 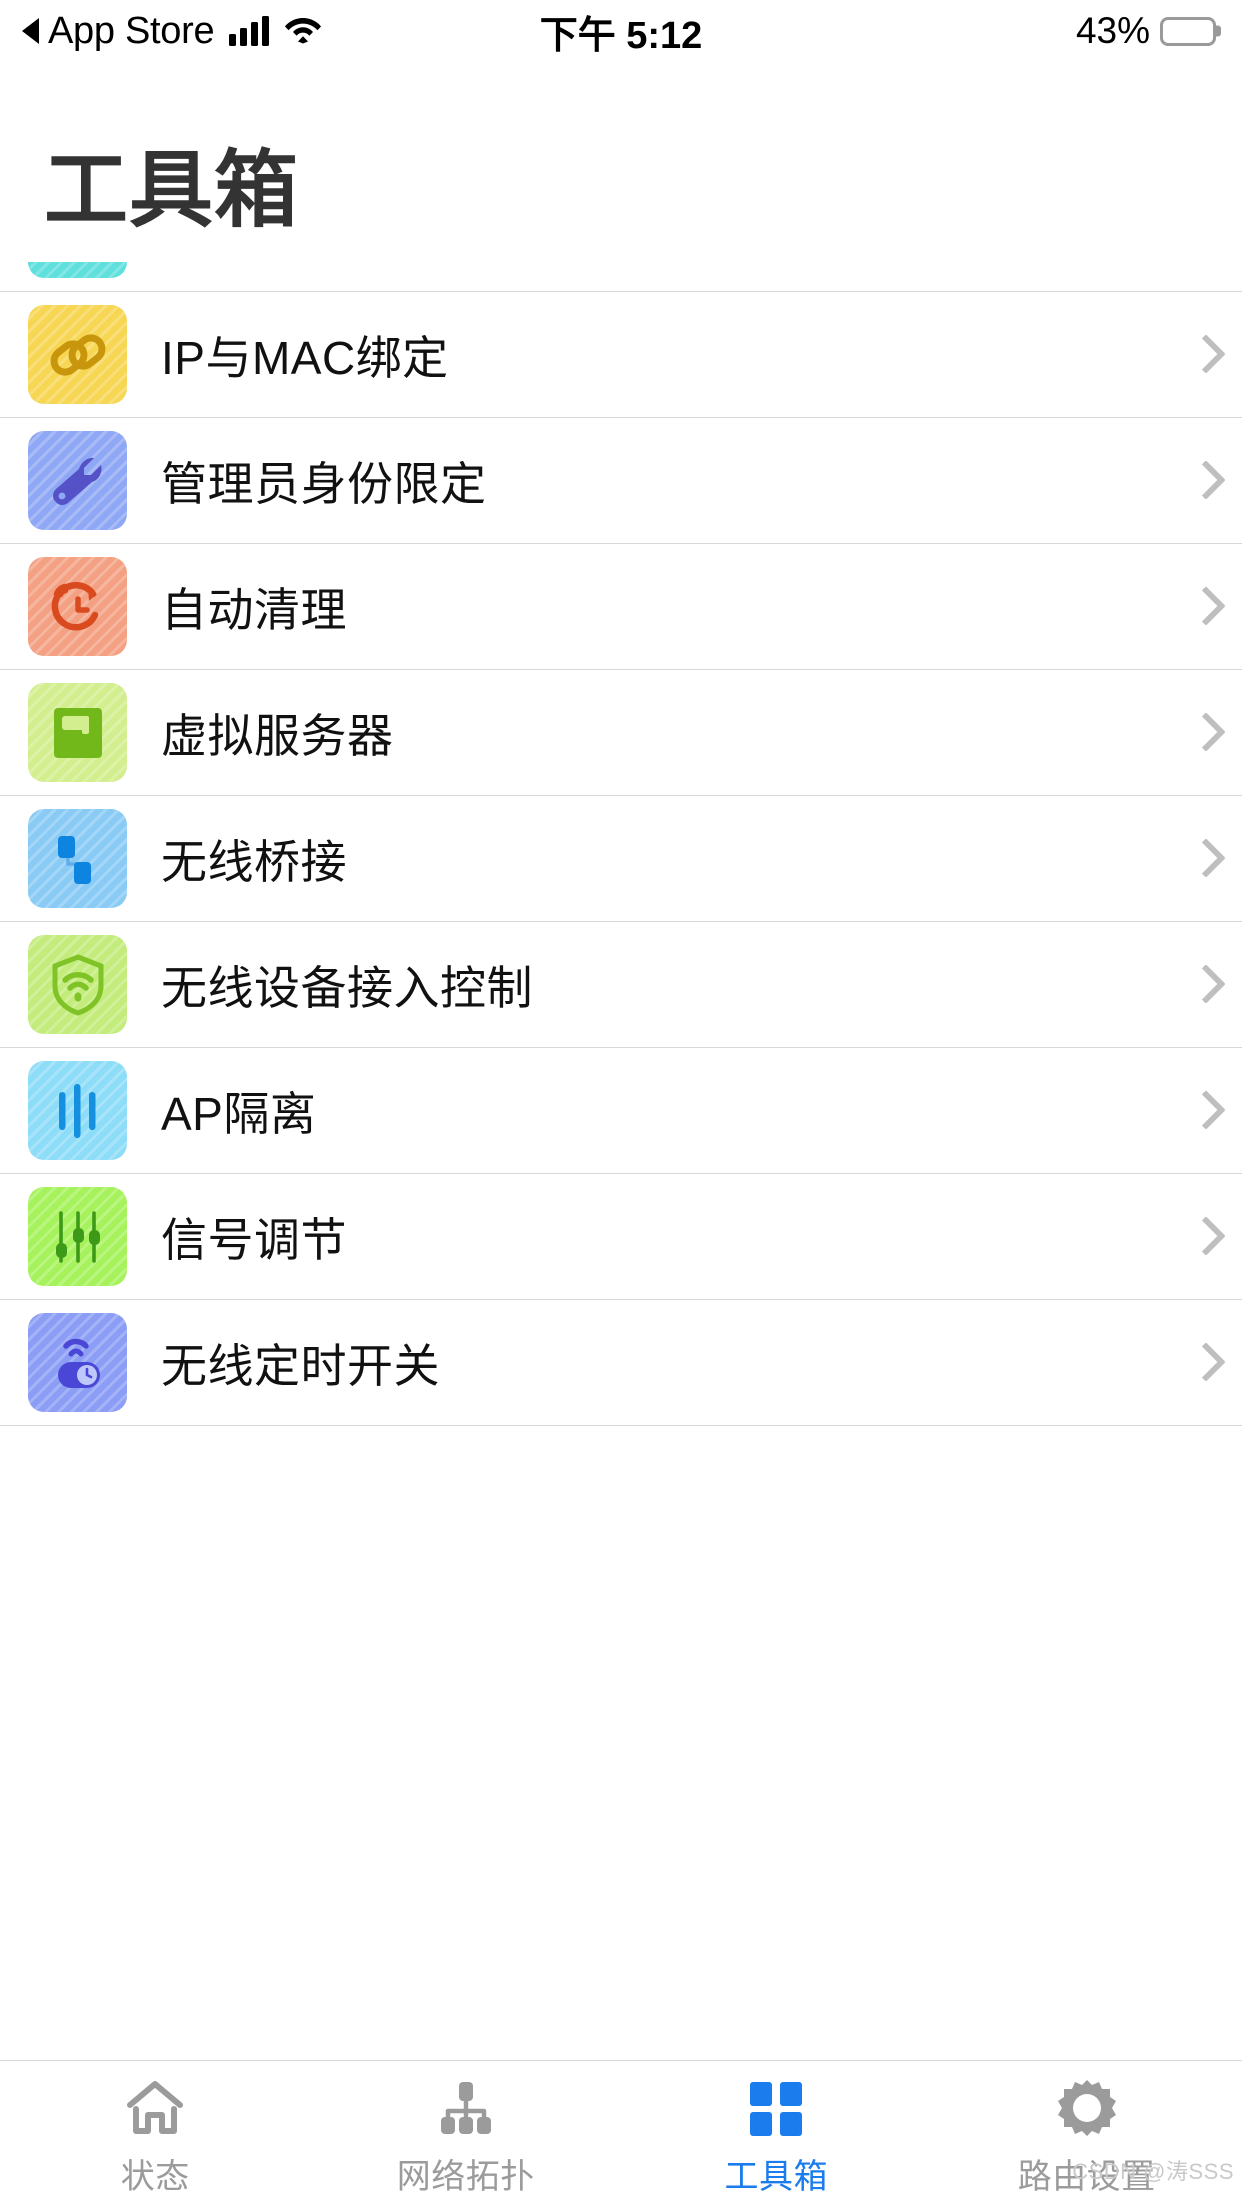 I want to click on list-item-ap-isolation: AP隔离, so click(x=621, y=1111).